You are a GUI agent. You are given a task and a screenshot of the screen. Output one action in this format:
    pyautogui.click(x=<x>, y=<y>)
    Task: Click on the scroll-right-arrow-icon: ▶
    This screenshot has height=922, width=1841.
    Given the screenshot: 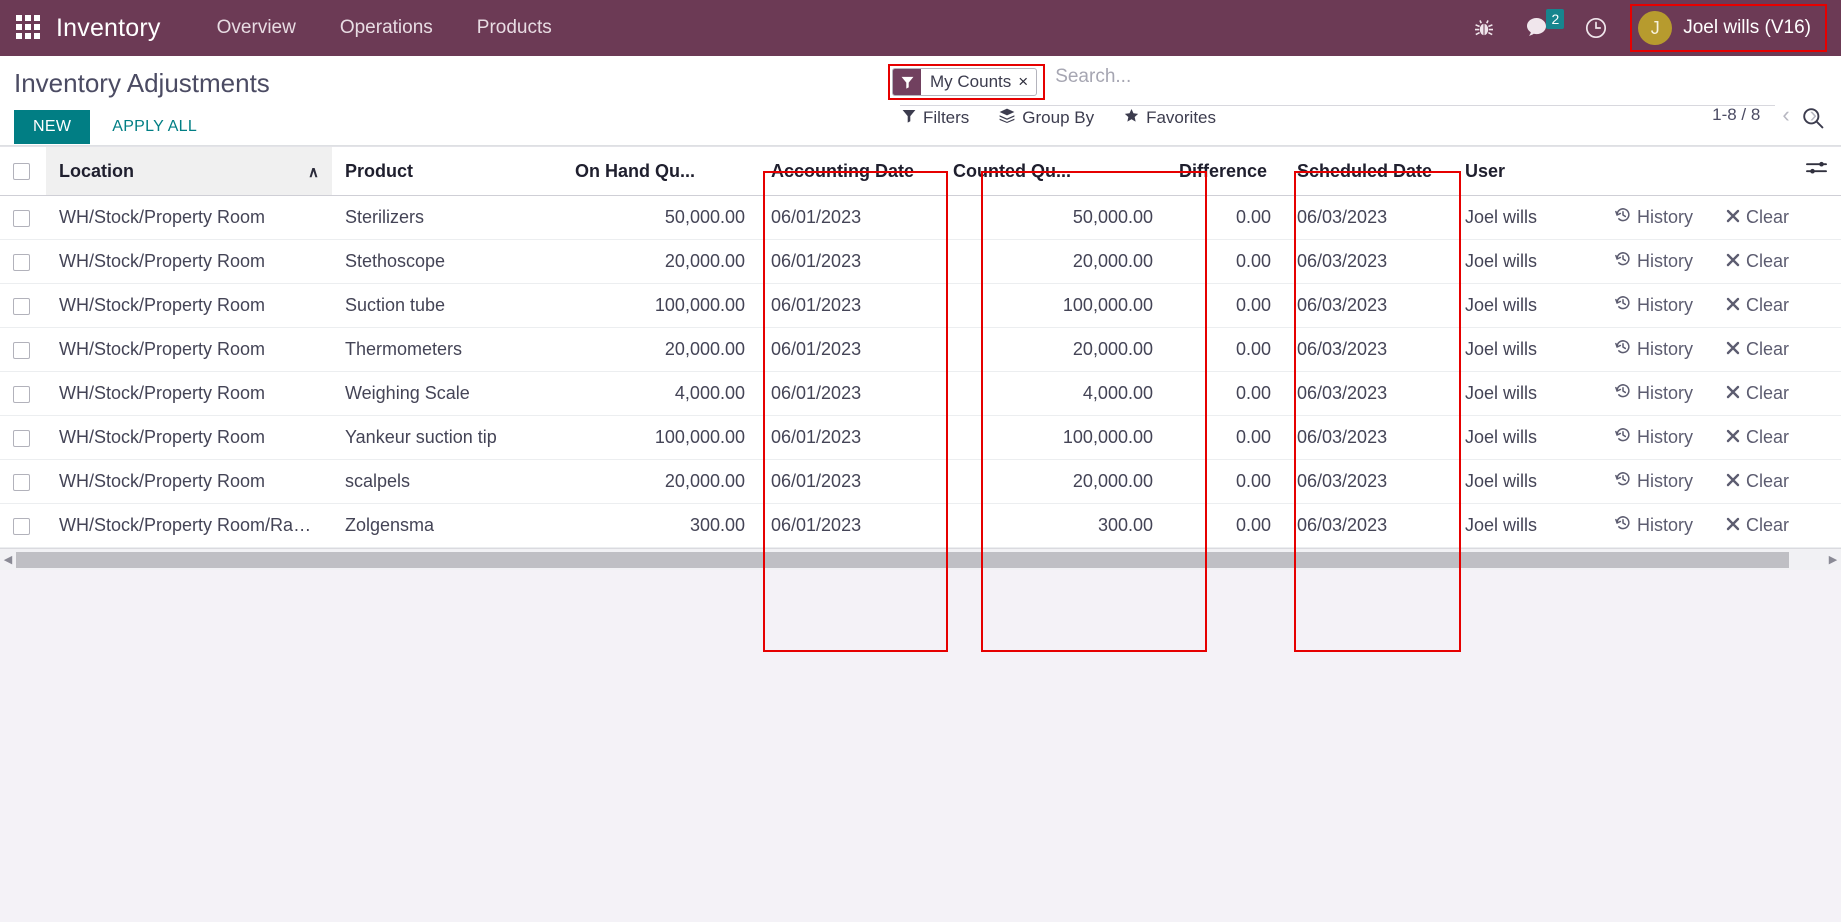 What is the action you would take?
    pyautogui.click(x=1833, y=559)
    